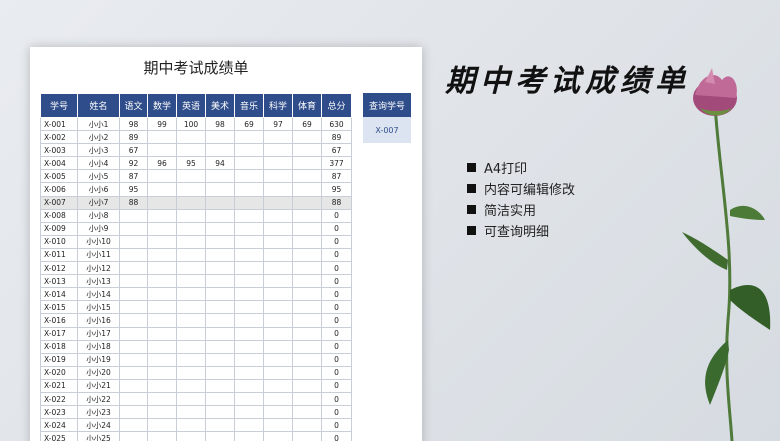 The image size is (780, 441). What do you see at coordinates (98, 255) in the screenshot?
I see `table-cell: 小小11` at bounding box center [98, 255].